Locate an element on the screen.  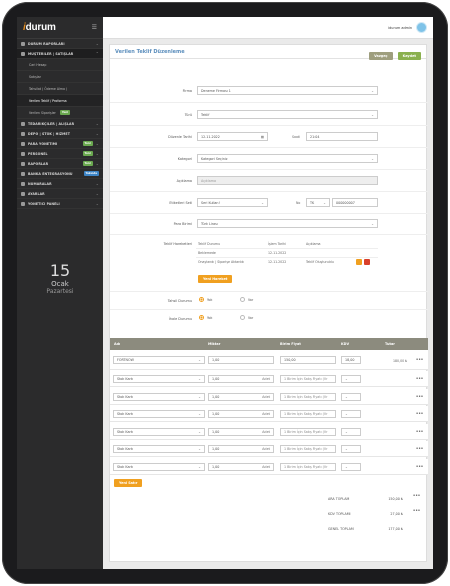
sidebar-item-para: PARA YÖNETİMİ Yeni ⌄ is located at coordinates (60, 144).